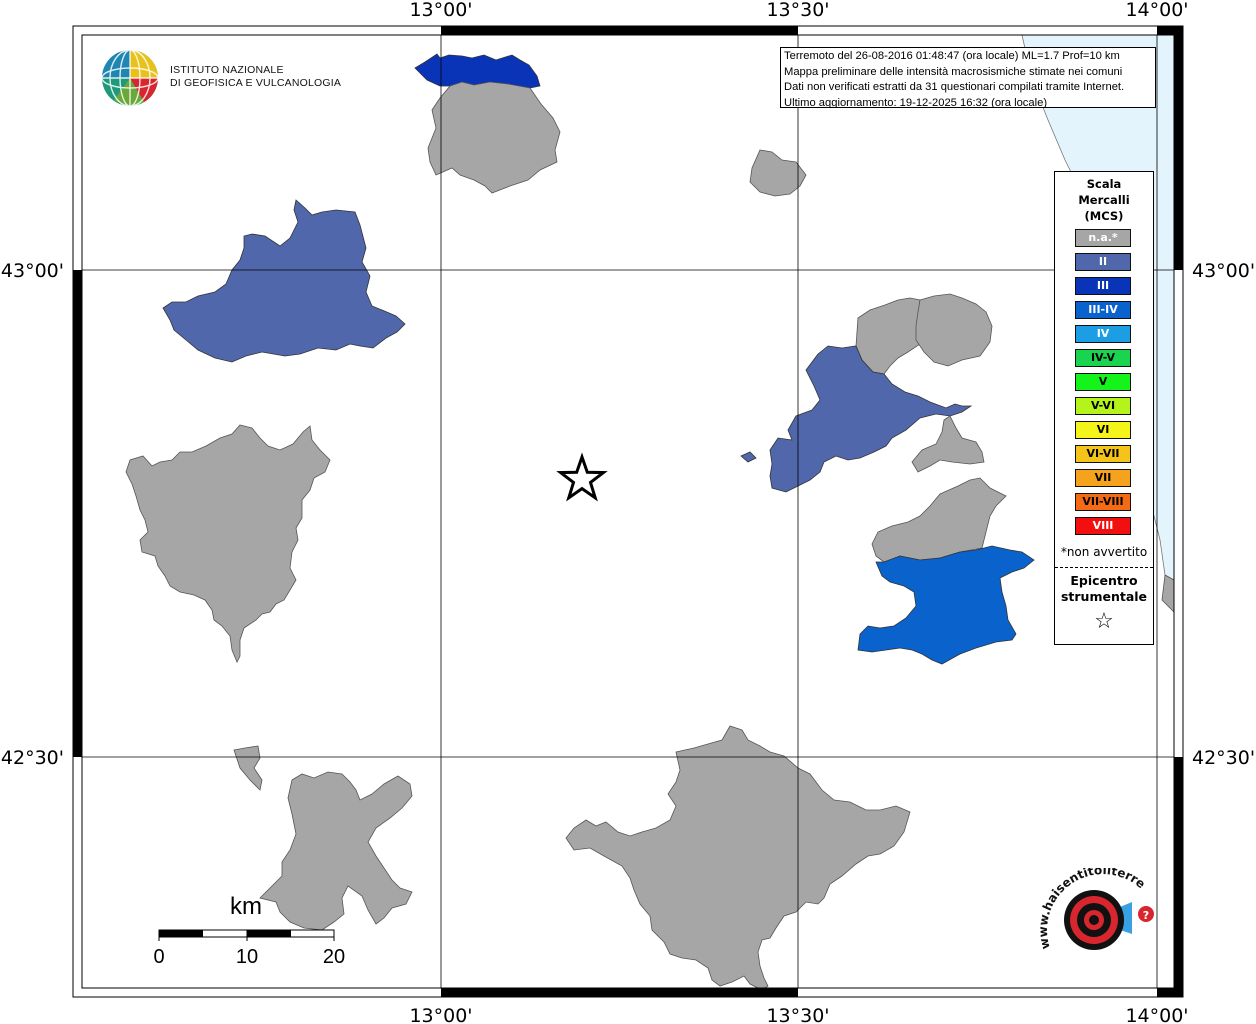  I want to click on legend-swatch: V-VI, so click(1103, 406).